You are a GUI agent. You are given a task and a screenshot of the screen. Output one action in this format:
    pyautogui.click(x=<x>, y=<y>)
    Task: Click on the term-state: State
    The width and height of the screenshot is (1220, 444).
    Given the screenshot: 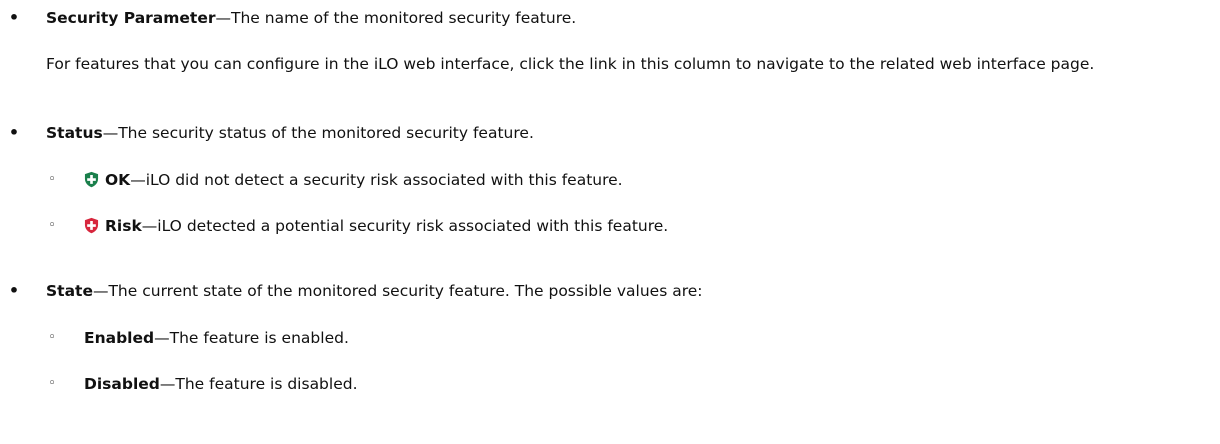 What is the action you would take?
    pyautogui.click(x=69, y=291)
    